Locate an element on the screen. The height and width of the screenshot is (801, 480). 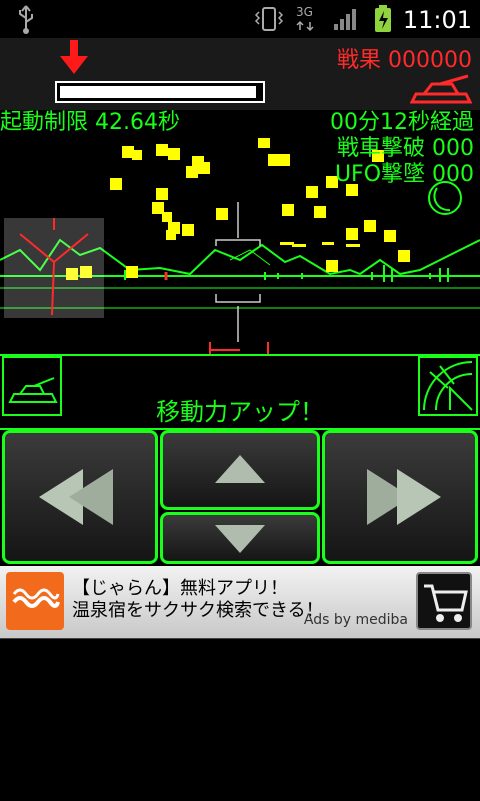
status-bar: 3G 11:01 is located at coordinates (240, 19).